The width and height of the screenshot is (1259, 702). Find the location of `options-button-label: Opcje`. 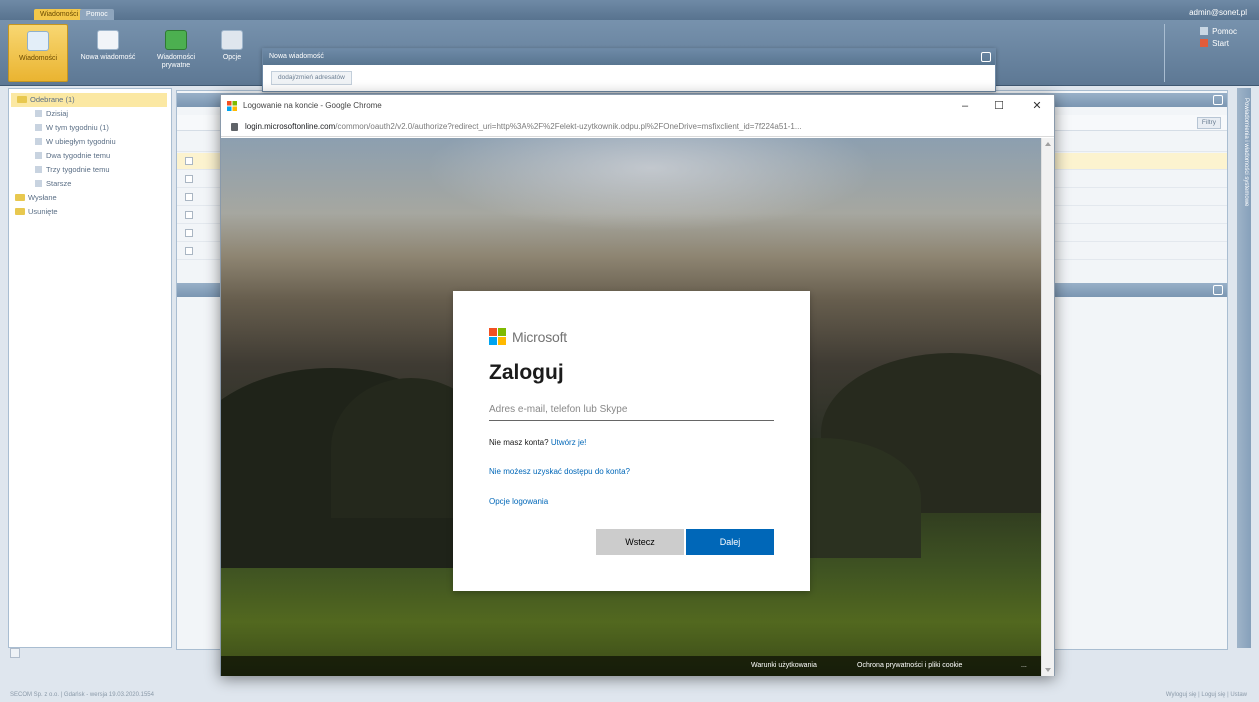

options-button-label: Opcje is located at coordinates (232, 57).